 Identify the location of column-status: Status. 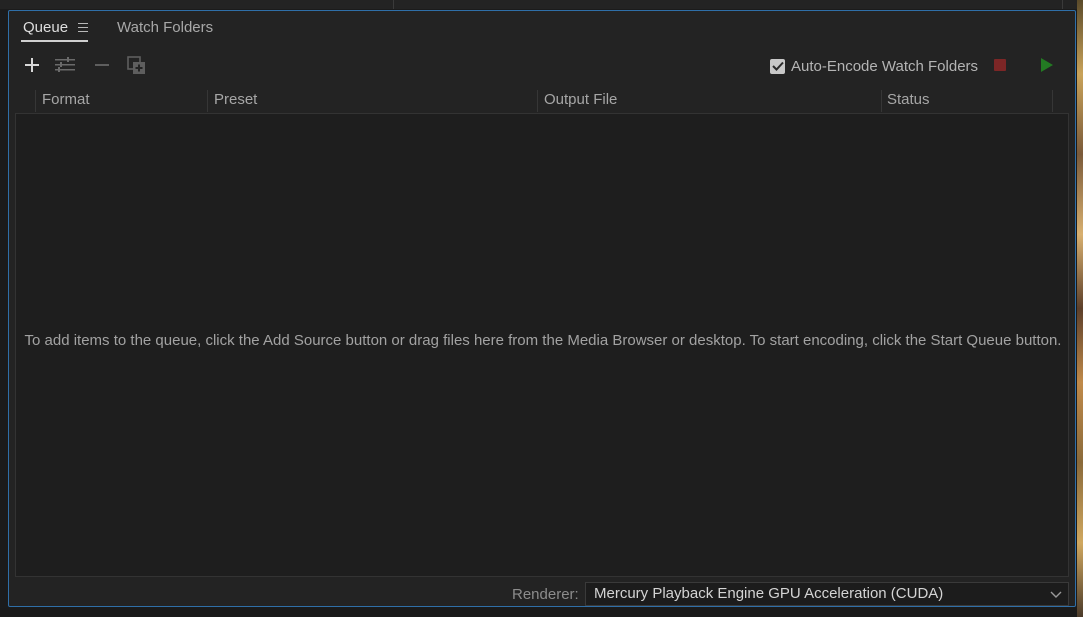
(966, 101).